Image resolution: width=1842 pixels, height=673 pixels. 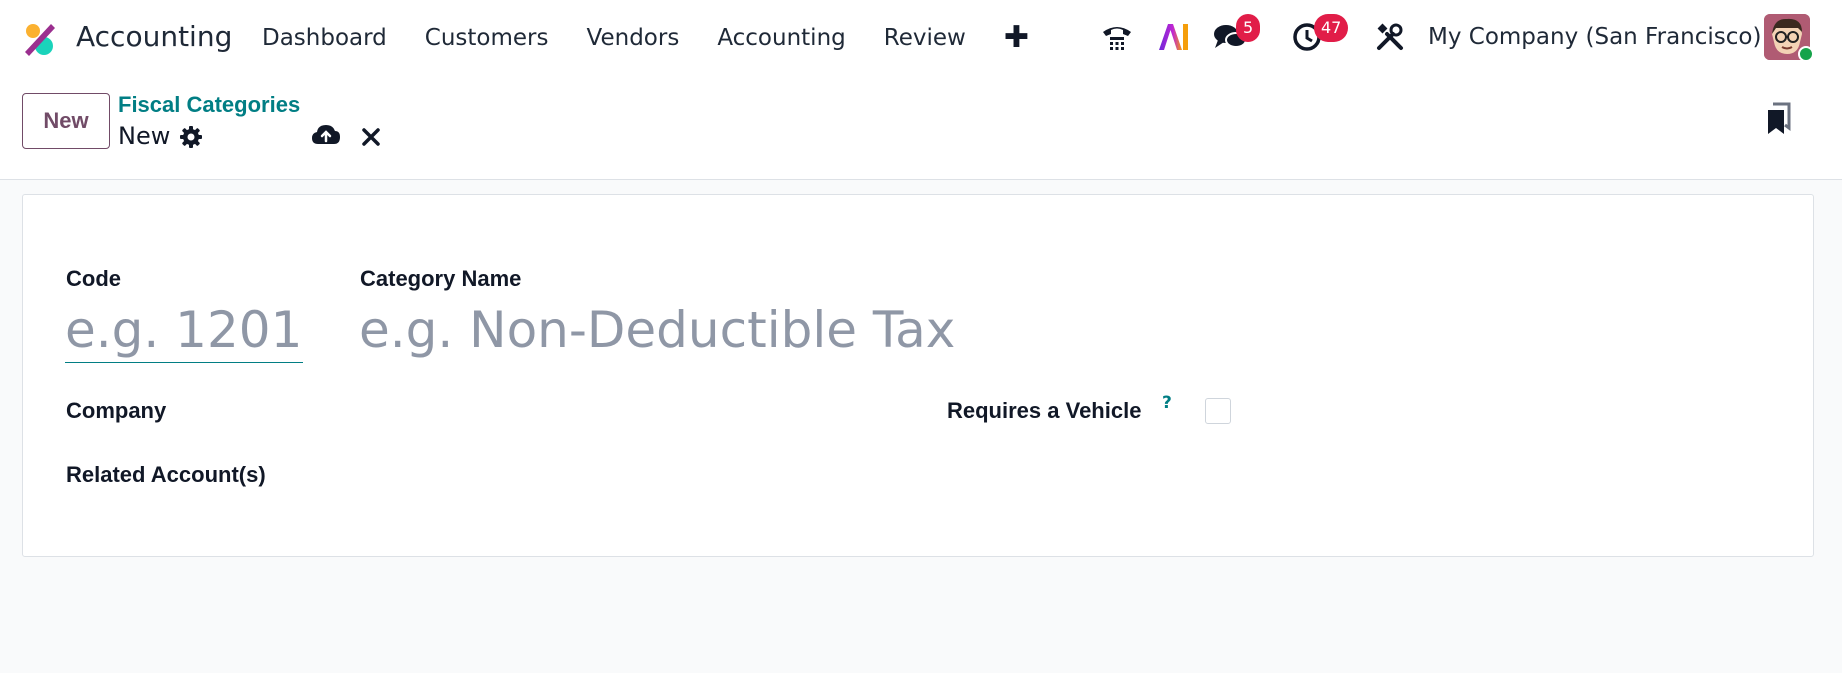 What do you see at coordinates (144, 136) in the screenshot?
I see `record-title: New` at bounding box center [144, 136].